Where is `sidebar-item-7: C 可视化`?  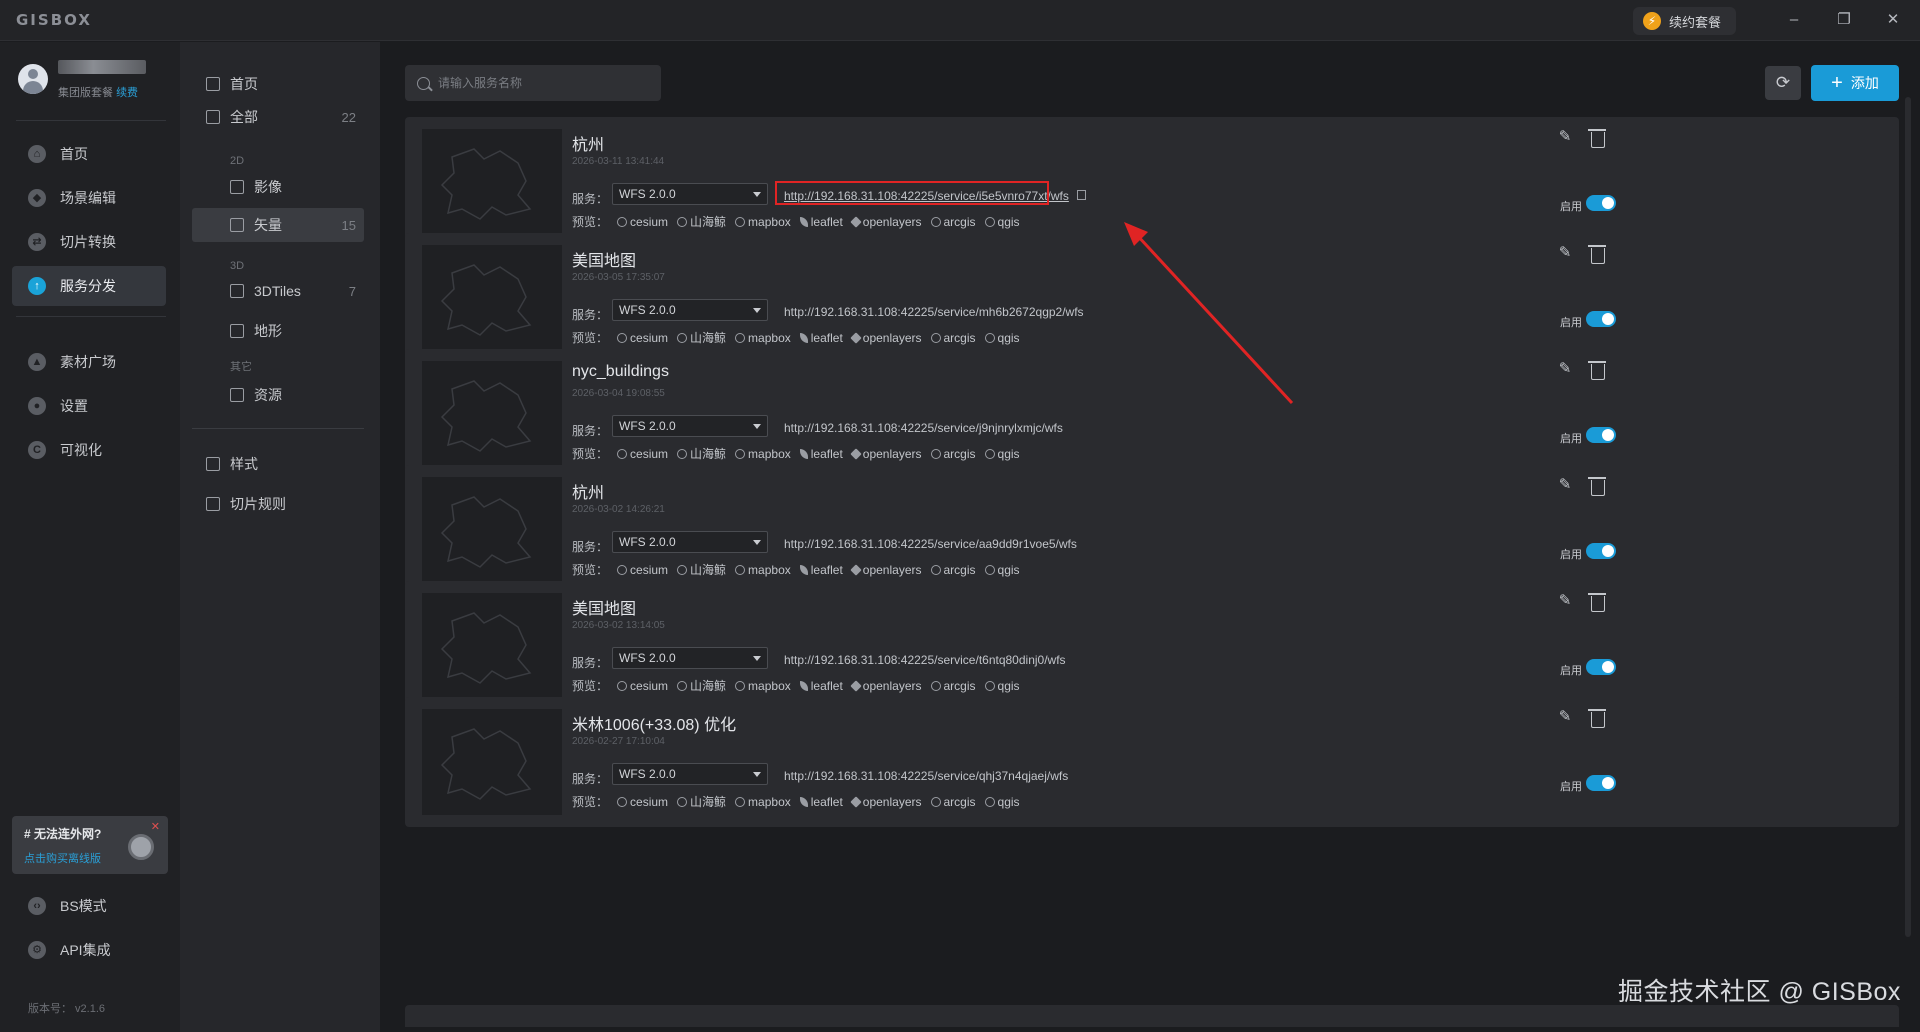
sidebar-item-7: C 可视化 is located at coordinates (89, 450).